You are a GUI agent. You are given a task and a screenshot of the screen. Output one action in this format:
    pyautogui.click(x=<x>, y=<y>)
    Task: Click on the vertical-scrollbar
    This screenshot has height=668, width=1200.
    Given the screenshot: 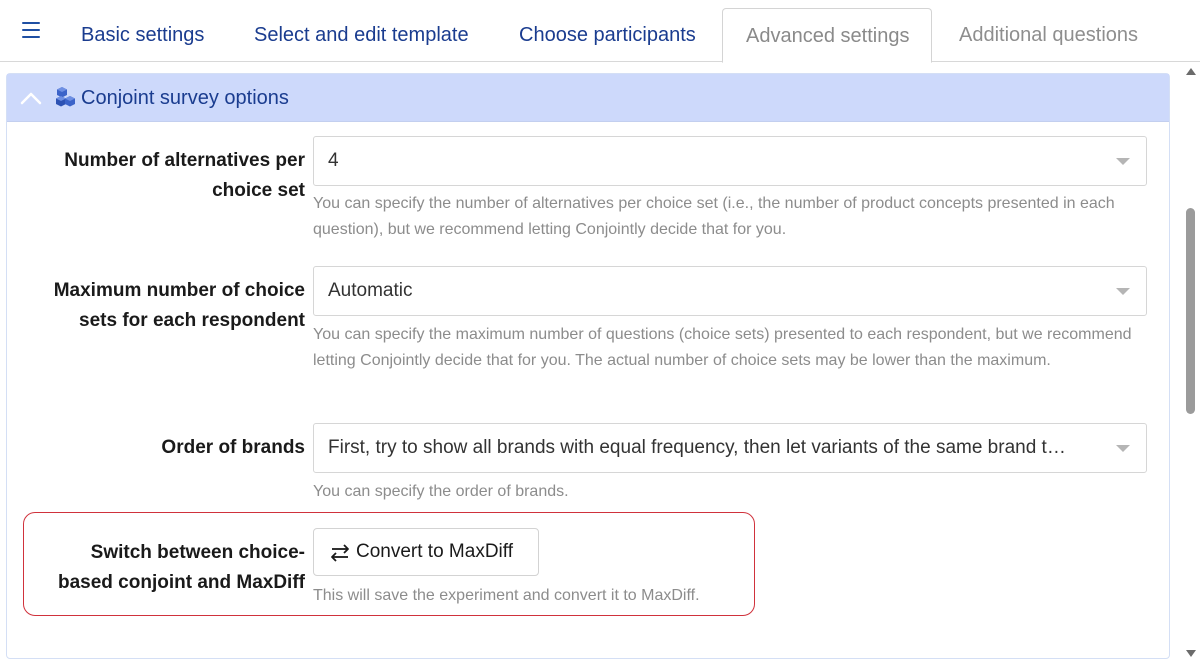 What is the action you would take?
    pyautogui.click(x=1191, y=365)
    